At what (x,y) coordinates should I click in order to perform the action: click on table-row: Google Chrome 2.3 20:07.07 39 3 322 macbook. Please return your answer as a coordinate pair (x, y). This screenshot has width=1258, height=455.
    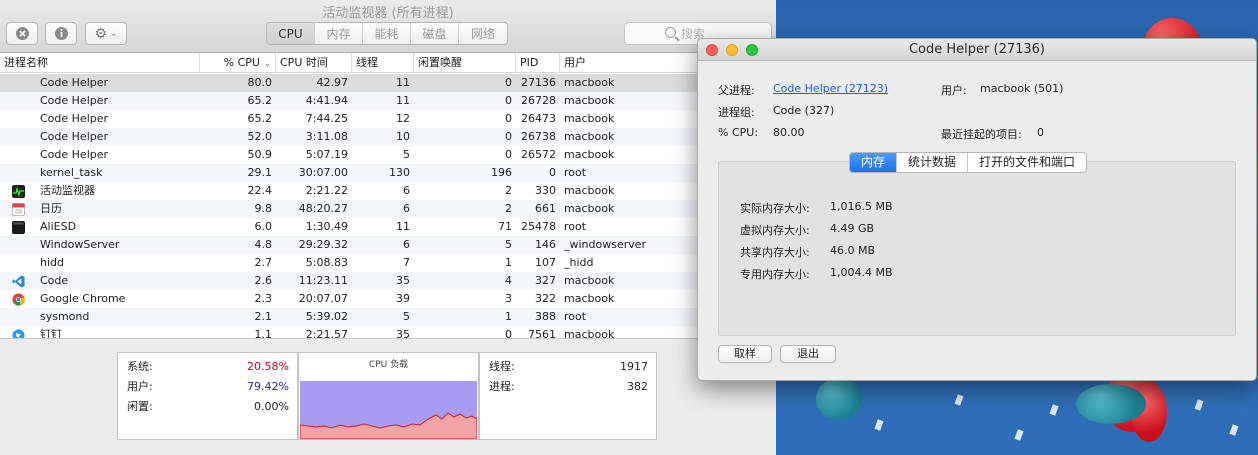
    Looking at the image, I should click on (388, 299).